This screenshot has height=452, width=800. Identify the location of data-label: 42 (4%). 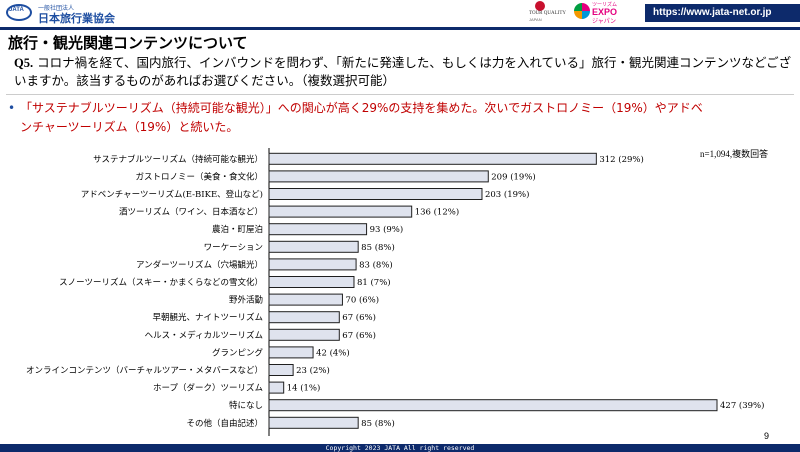
(333, 352).